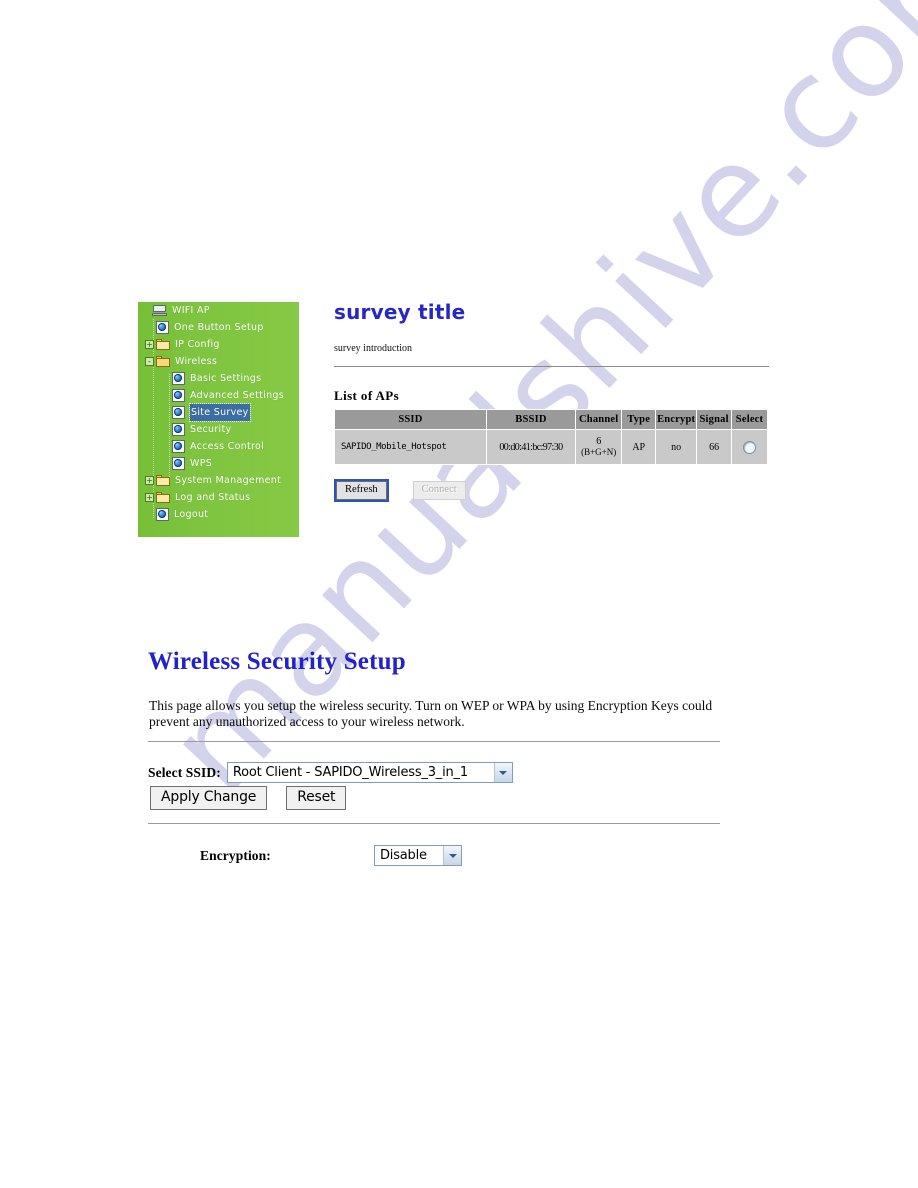  I want to click on sidebar-item-system-management: + System Management, so click(218, 480).